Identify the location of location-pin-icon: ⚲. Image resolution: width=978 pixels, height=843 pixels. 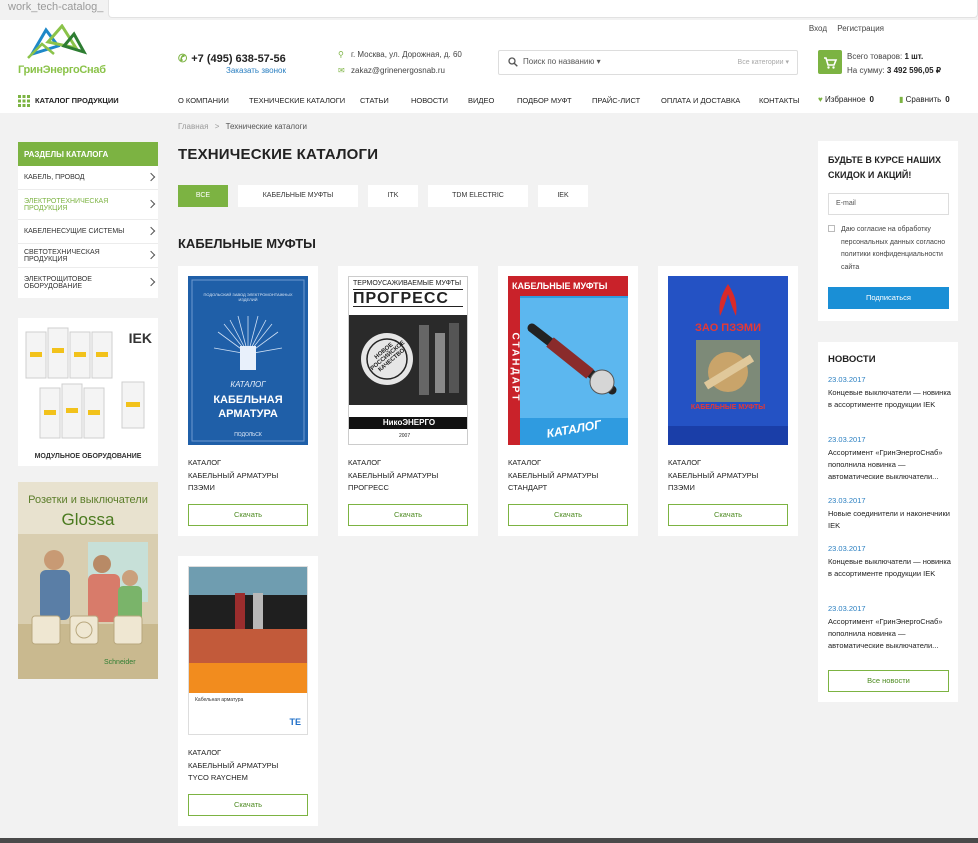
(341, 54).